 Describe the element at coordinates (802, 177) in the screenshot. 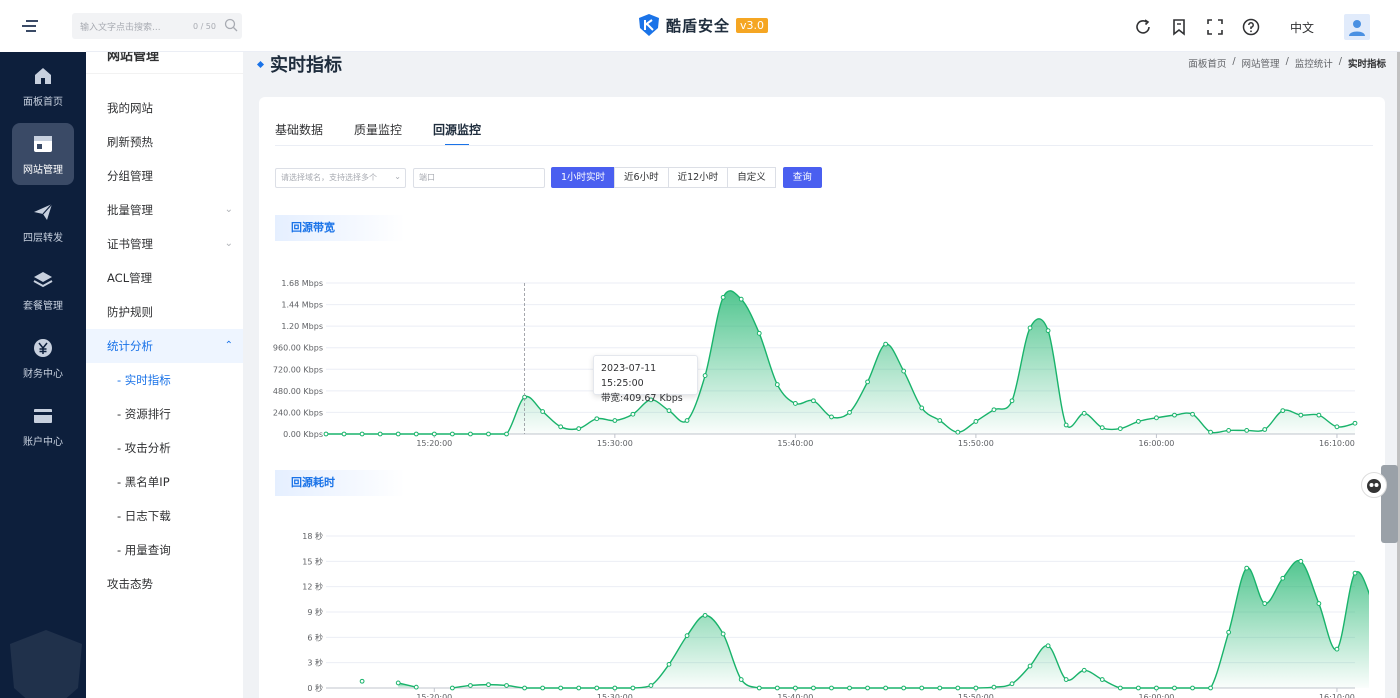

I see `query-button: 查询` at that location.